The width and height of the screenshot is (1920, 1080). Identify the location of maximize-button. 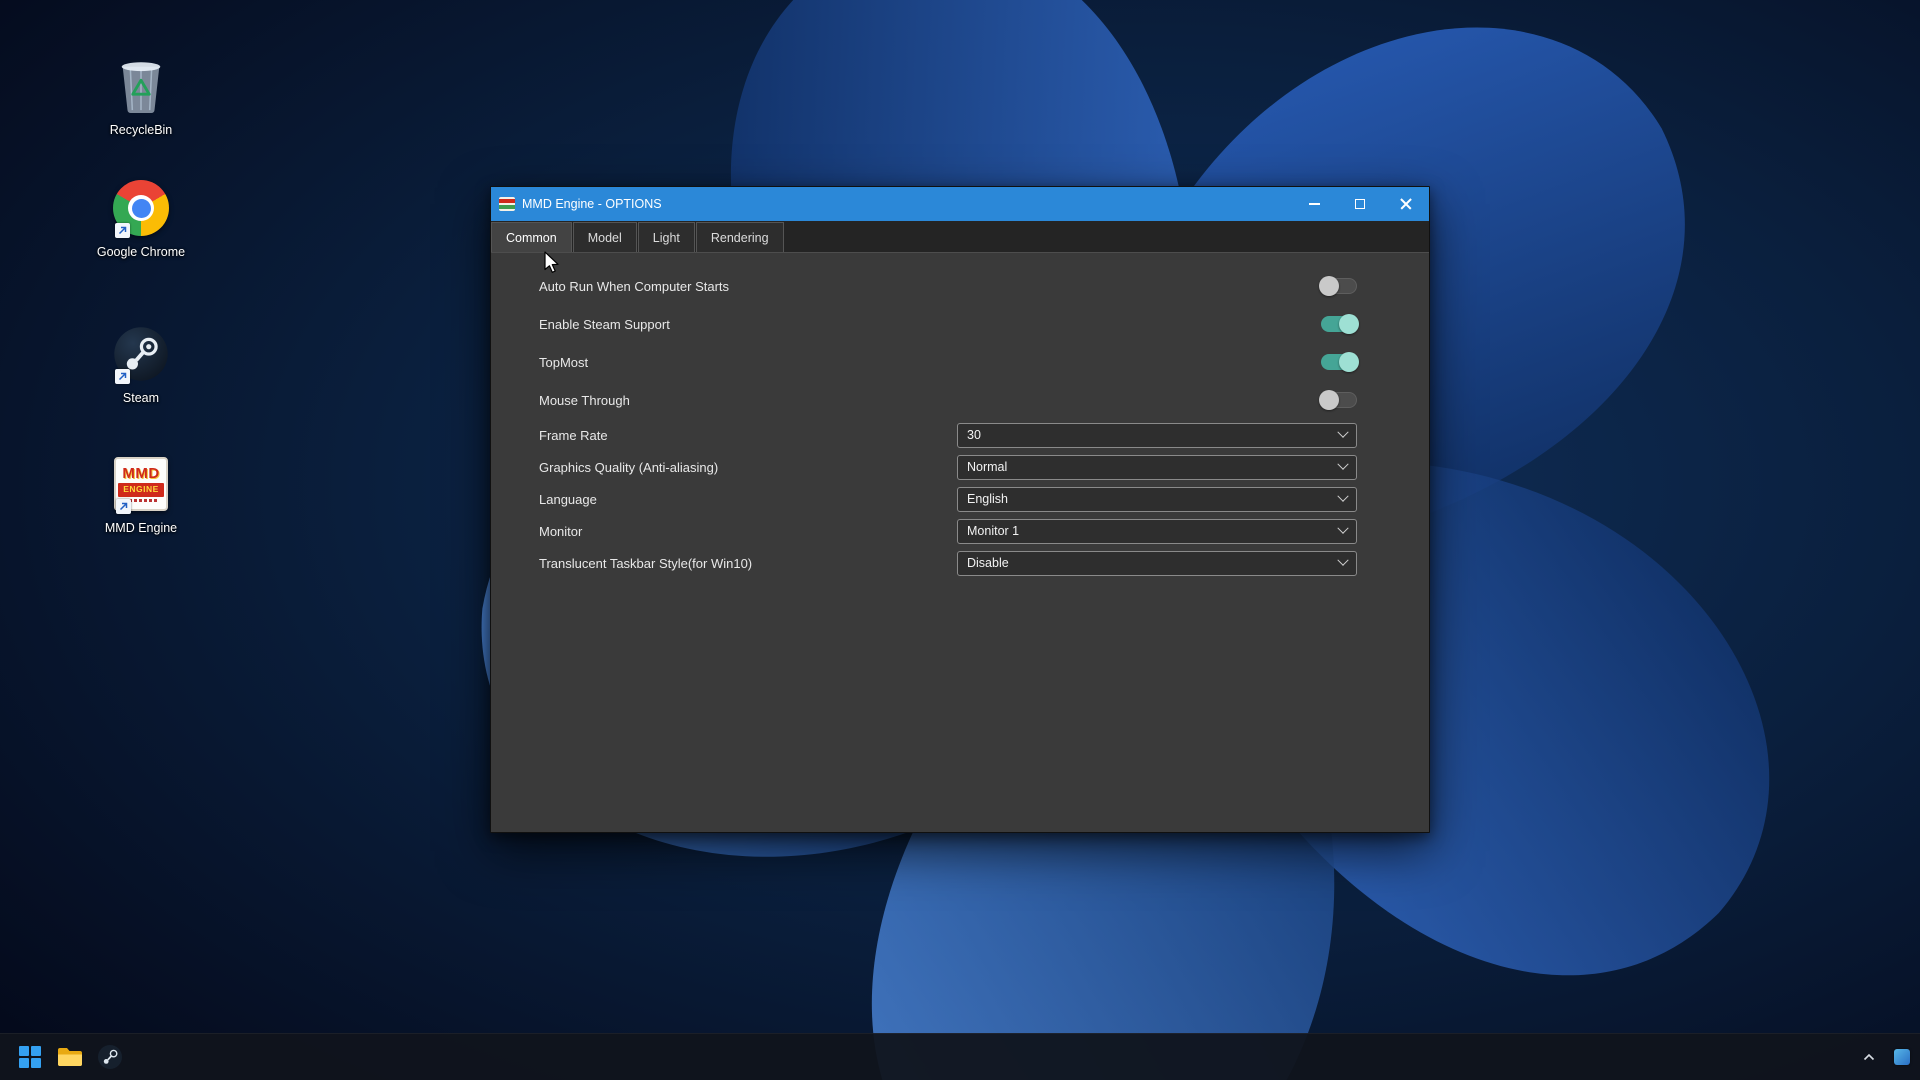
(1360, 204).